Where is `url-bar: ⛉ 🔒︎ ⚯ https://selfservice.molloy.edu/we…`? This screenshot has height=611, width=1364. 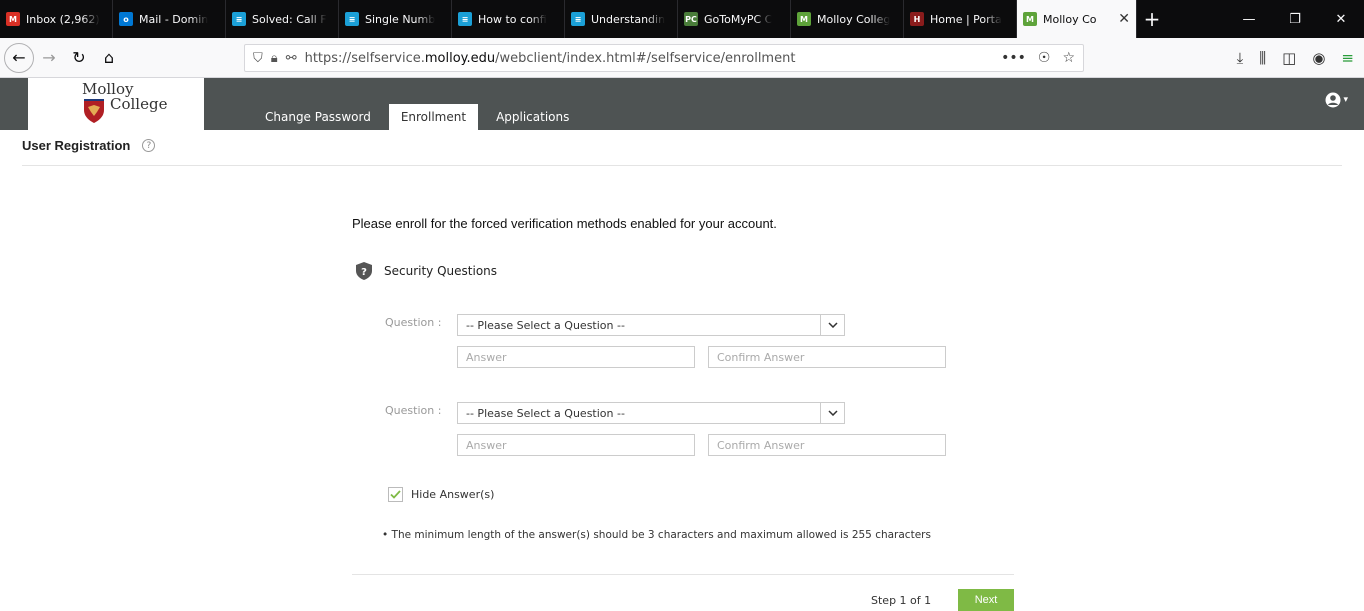 url-bar: ⛉ 🔒︎ ⚯ https://selfservice.molloy.edu/we… is located at coordinates (664, 58).